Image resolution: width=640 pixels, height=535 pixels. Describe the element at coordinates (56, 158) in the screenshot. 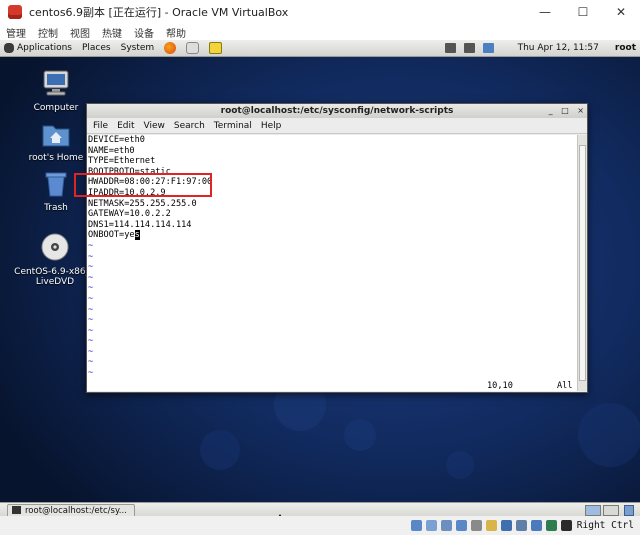

I see `desktop-icon-label: root's Home` at that location.